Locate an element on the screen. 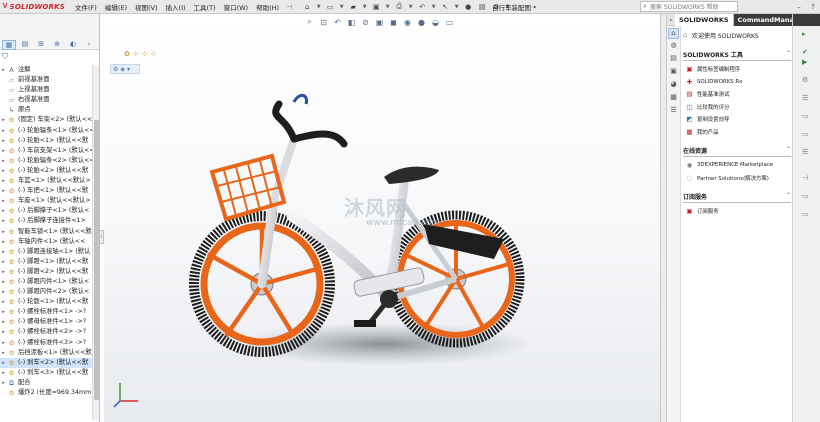  tree-item: ▸ A 注解 is located at coordinates (46, 70).